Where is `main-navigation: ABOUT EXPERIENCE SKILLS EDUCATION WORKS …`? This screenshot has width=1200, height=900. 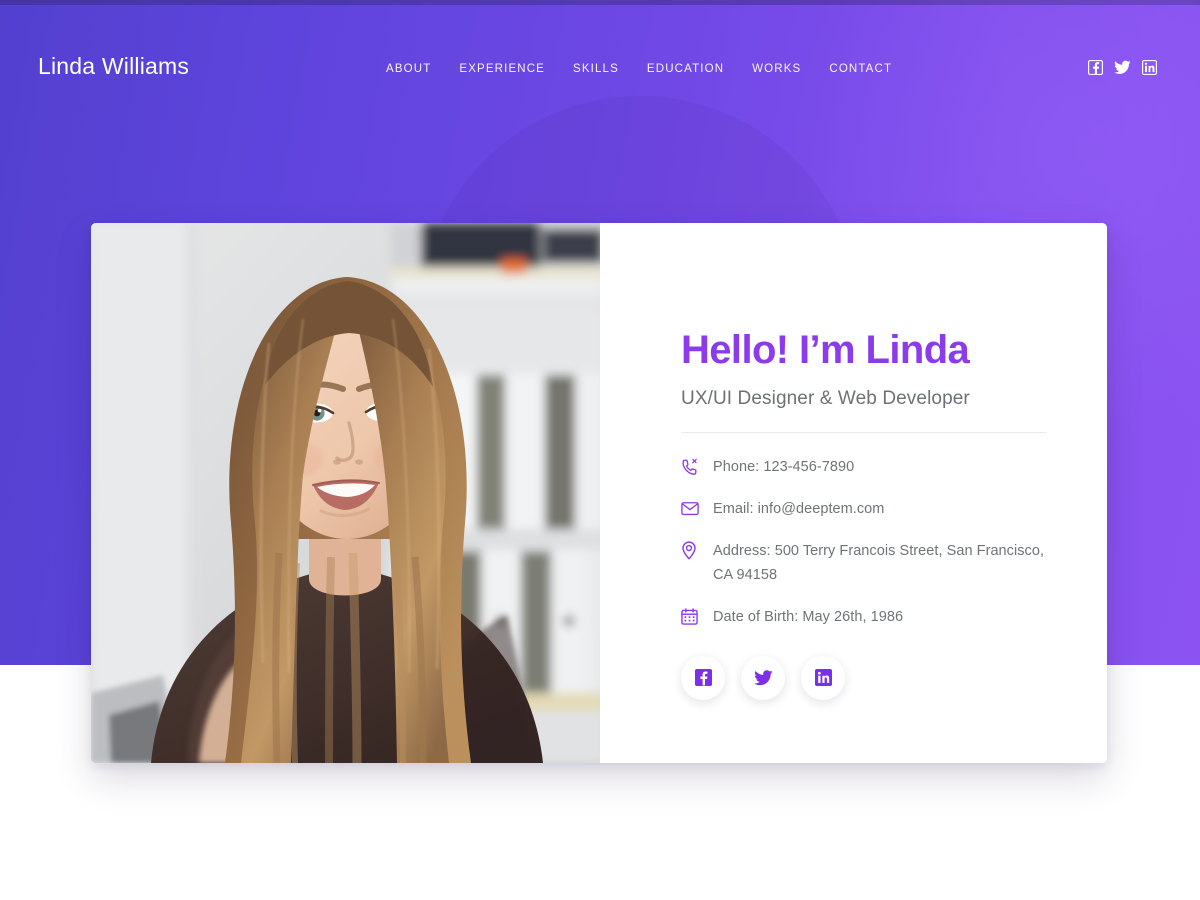 main-navigation: ABOUT EXPERIENCE SKILLS EDUCATION WORKS … is located at coordinates (639, 69).